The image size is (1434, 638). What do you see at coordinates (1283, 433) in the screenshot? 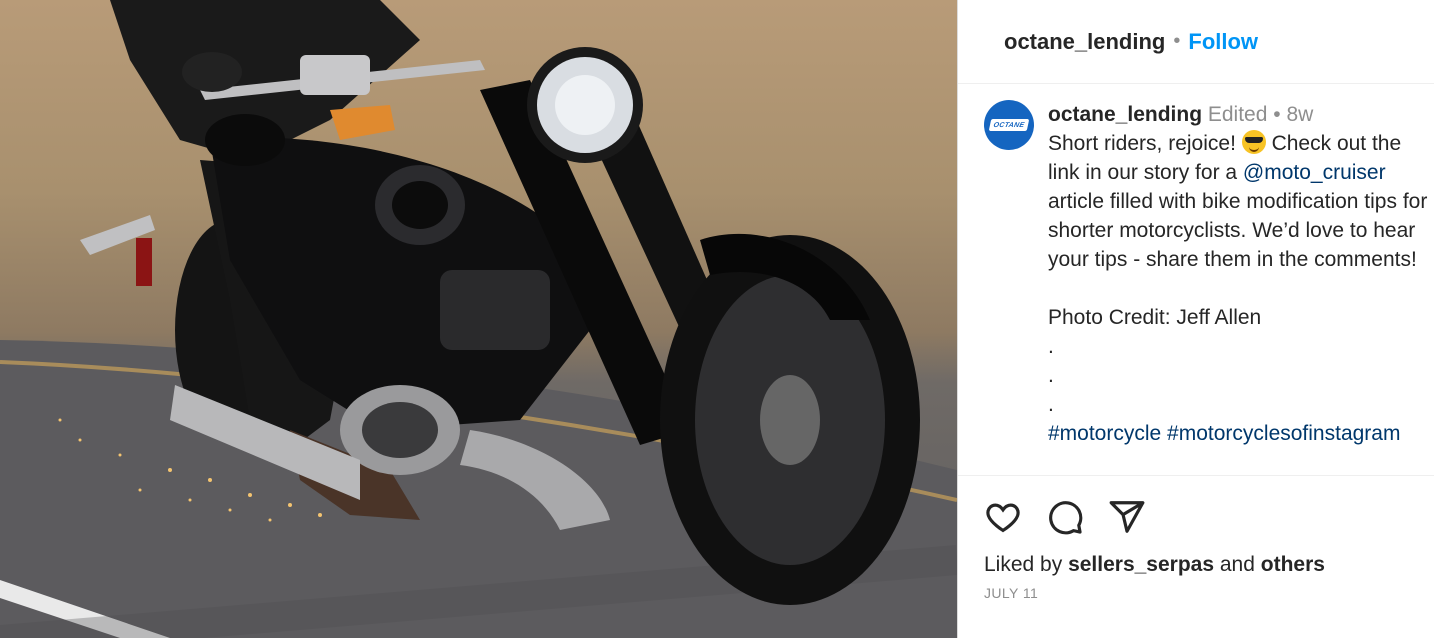
I see `hashtag-link: #motorcyclesofinstagram` at bounding box center [1283, 433].